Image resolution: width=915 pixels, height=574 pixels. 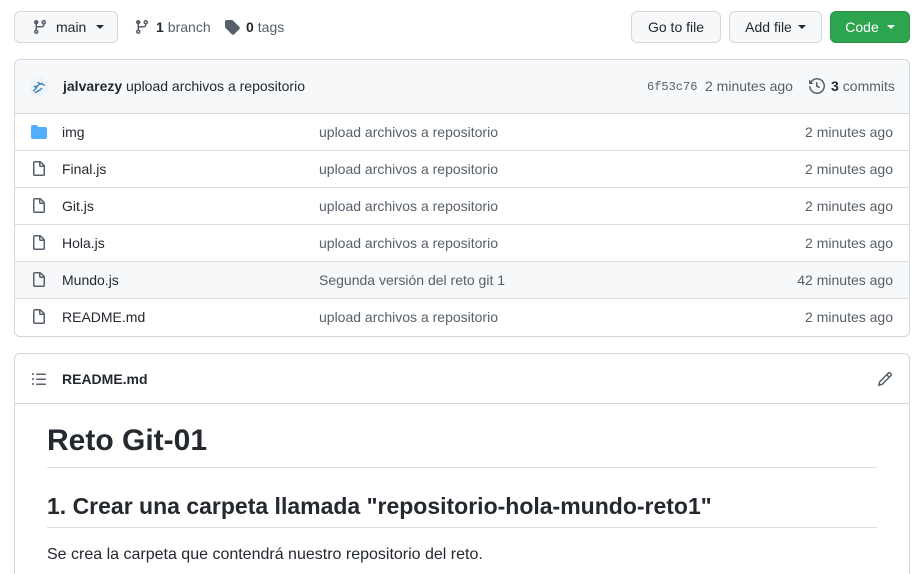 What do you see at coordinates (39, 132) in the screenshot?
I see `folder-icon` at bounding box center [39, 132].